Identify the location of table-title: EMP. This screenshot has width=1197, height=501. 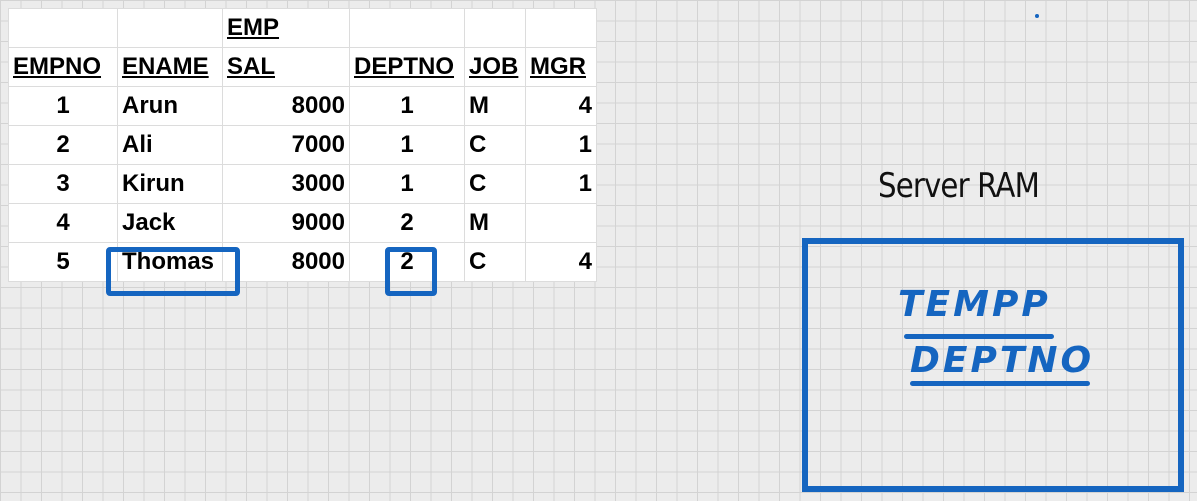
(286, 28).